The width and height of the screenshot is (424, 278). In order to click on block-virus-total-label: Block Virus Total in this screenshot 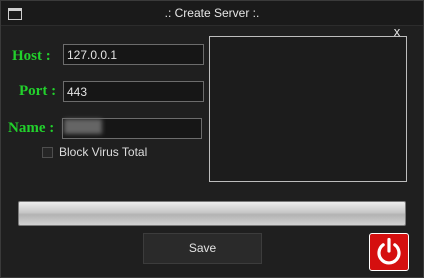, I will do `click(103, 152)`.